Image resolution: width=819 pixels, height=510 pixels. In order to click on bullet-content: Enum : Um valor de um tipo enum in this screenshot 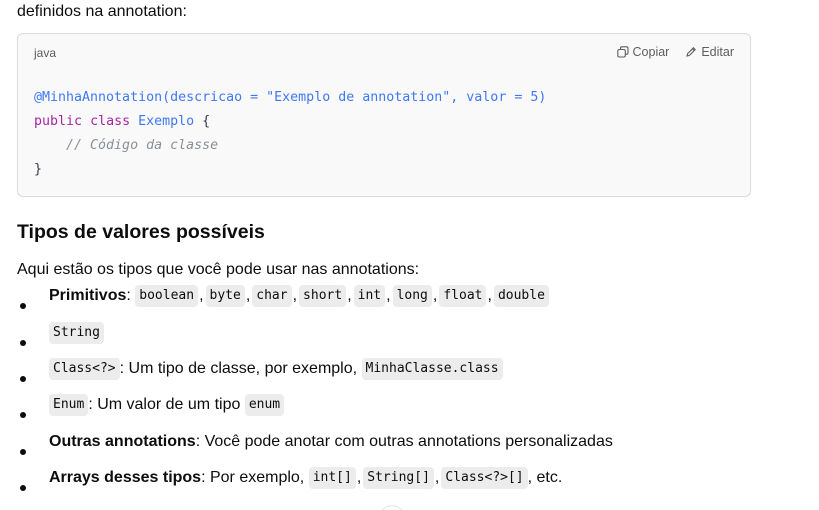, I will do `click(167, 405)`.